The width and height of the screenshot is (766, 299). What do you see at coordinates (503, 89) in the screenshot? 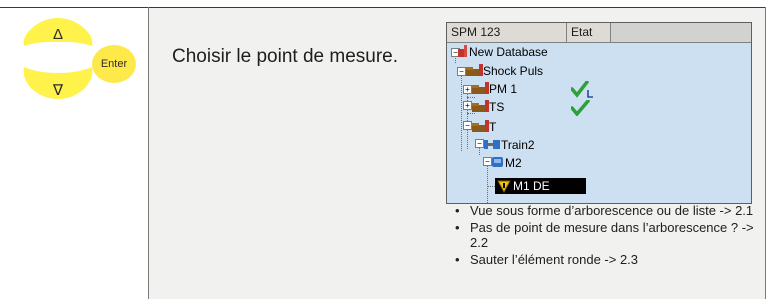
I see `tree-node-label: PM 1` at bounding box center [503, 89].